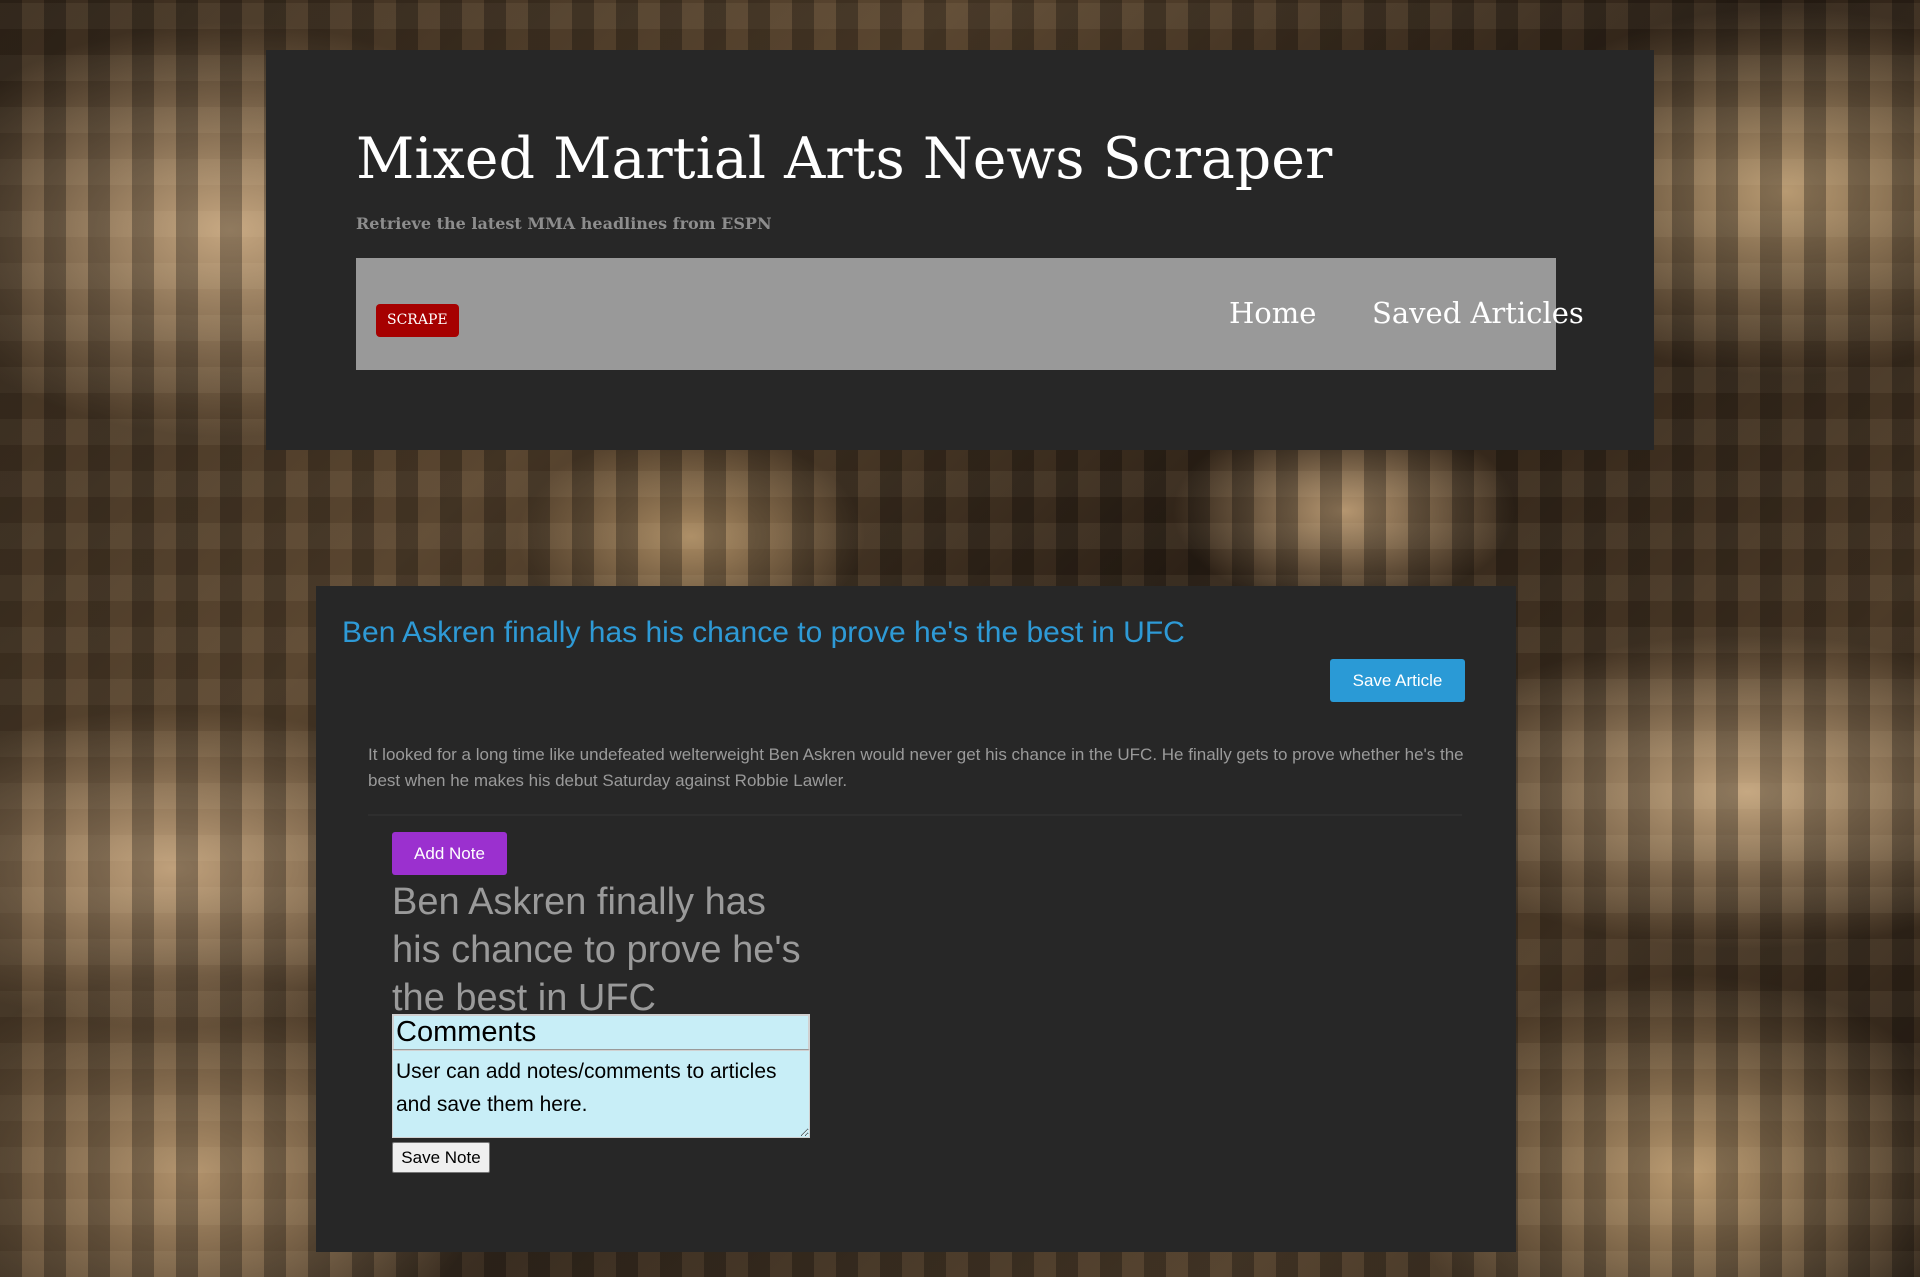 Image resolution: width=1920 pixels, height=1277 pixels. I want to click on nav-link-saved-articles: Saved Articles, so click(1478, 313).